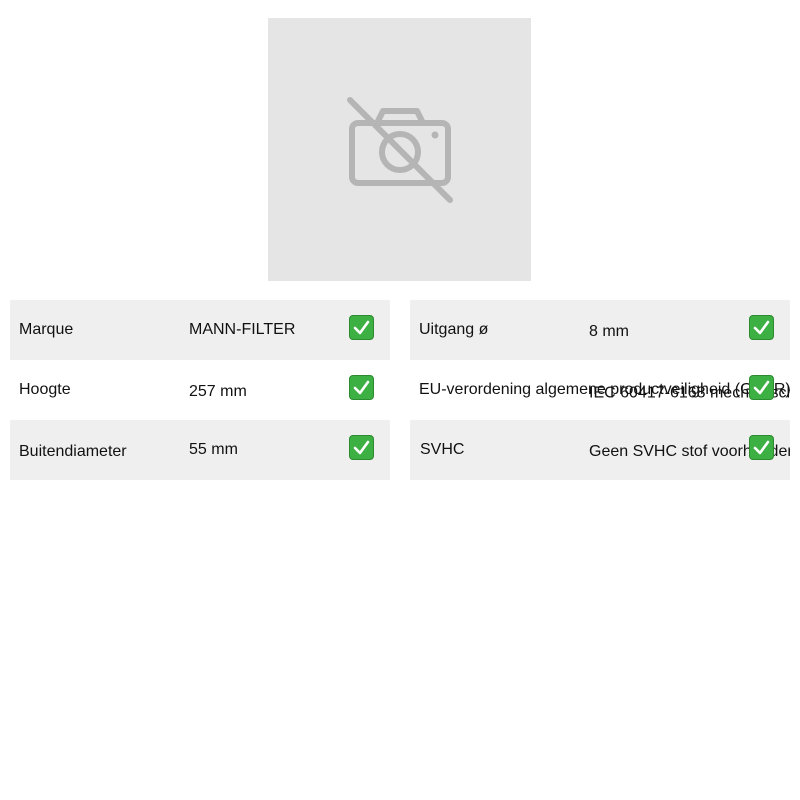  I want to click on spec-label: SVHC, so click(442, 449).